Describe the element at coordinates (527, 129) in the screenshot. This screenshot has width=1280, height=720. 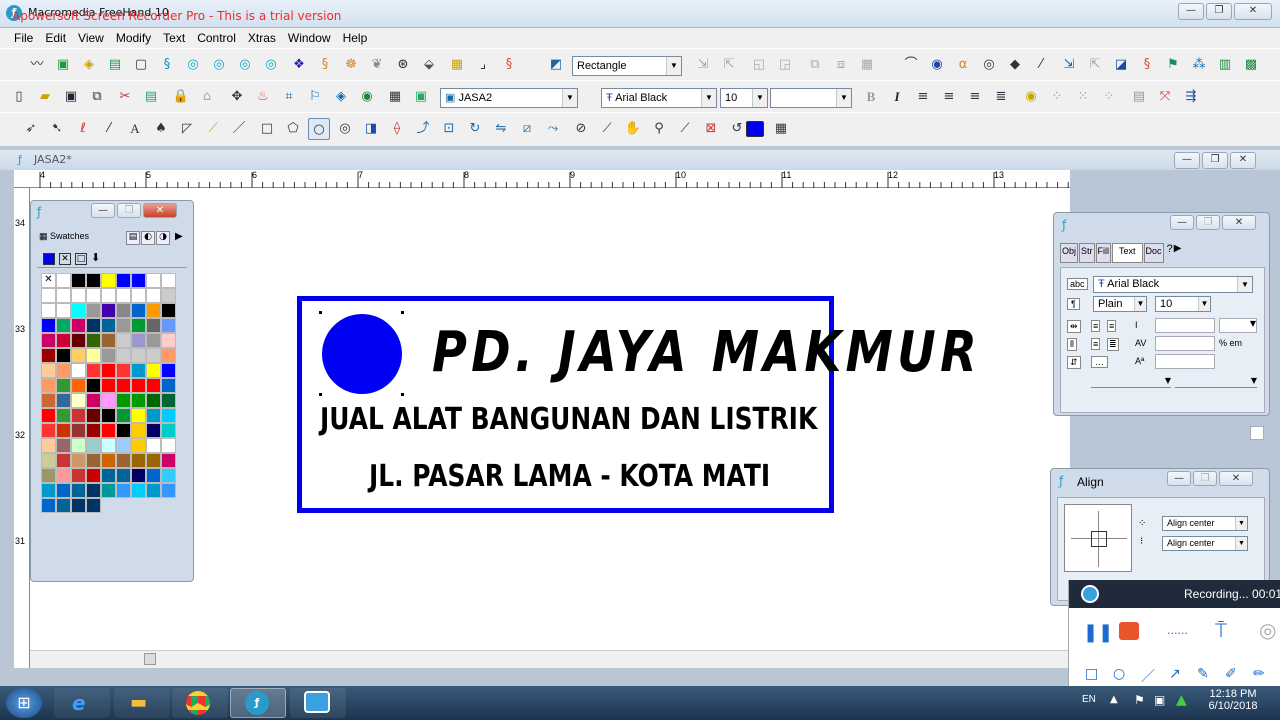
I see `skew-tool-icon: ⧄` at that location.